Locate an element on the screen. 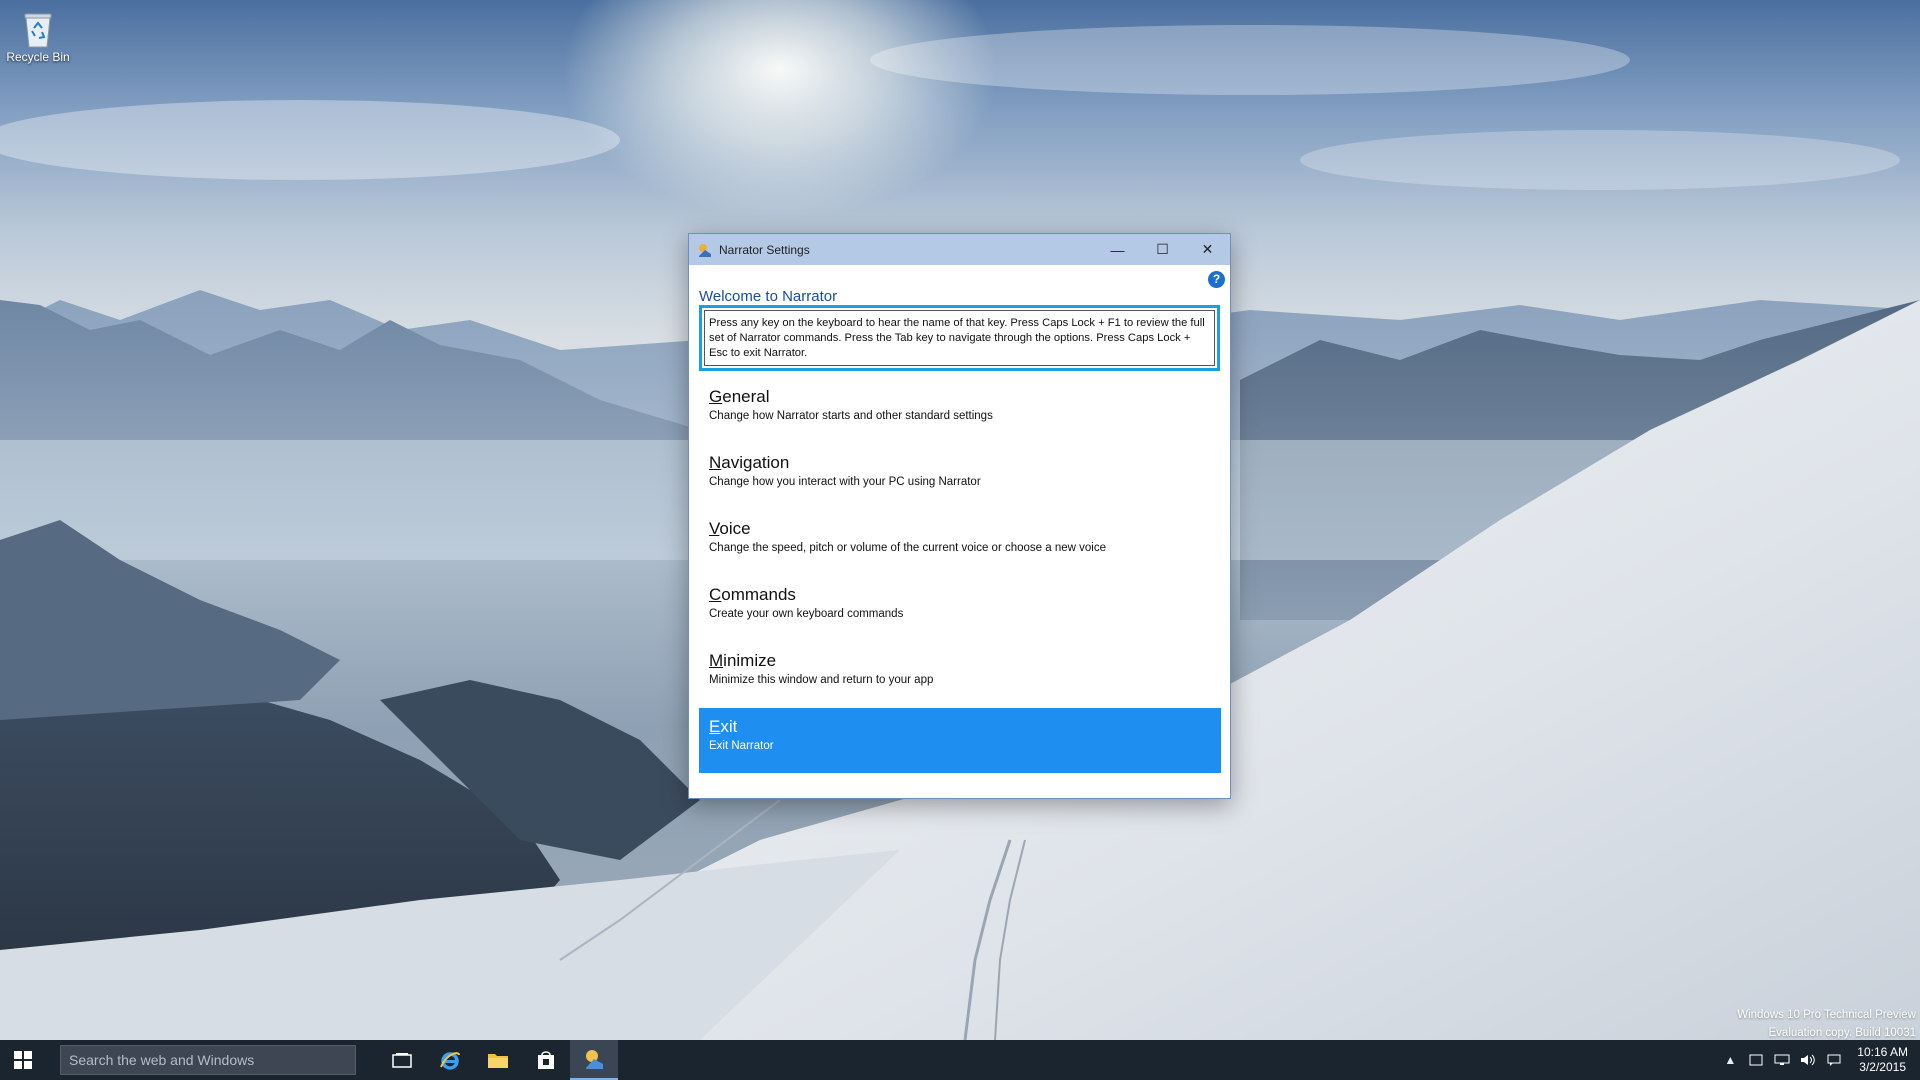  narrator-taskbar-button is located at coordinates (594, 1060).